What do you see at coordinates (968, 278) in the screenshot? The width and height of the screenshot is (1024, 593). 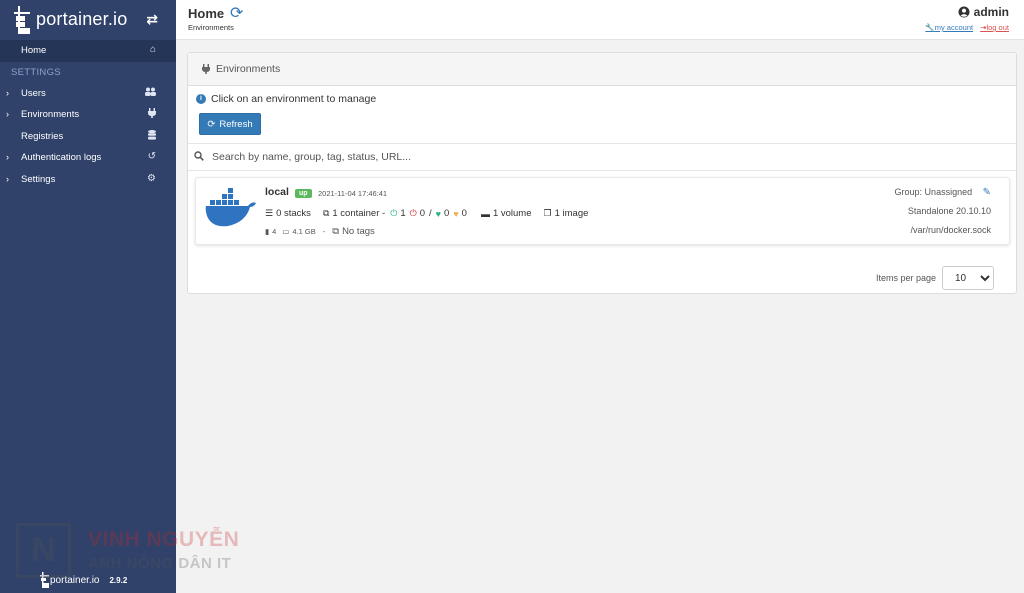 I see `items-per-page-select: 10` at bounding box center [968, 278].